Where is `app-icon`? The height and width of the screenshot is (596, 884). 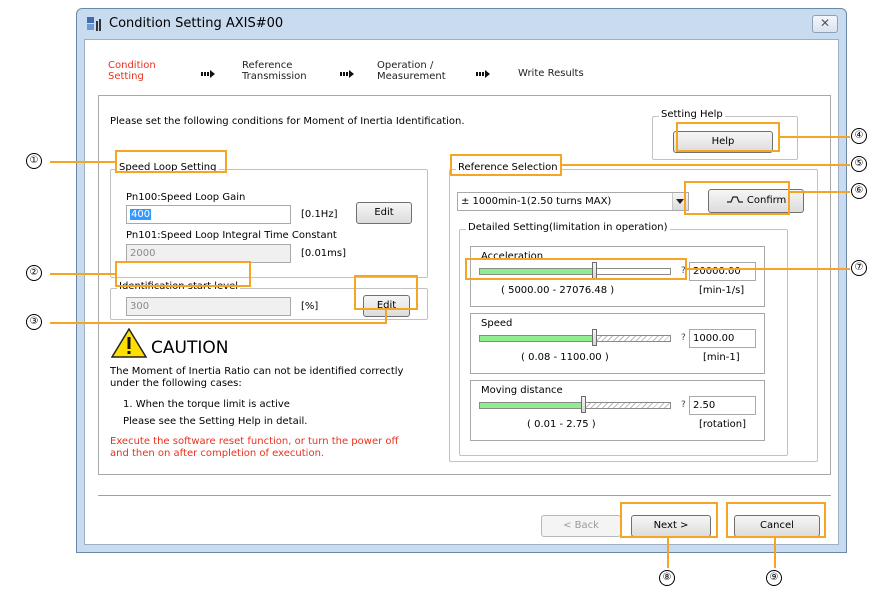
app-icon is located at coordinates (94, 24).